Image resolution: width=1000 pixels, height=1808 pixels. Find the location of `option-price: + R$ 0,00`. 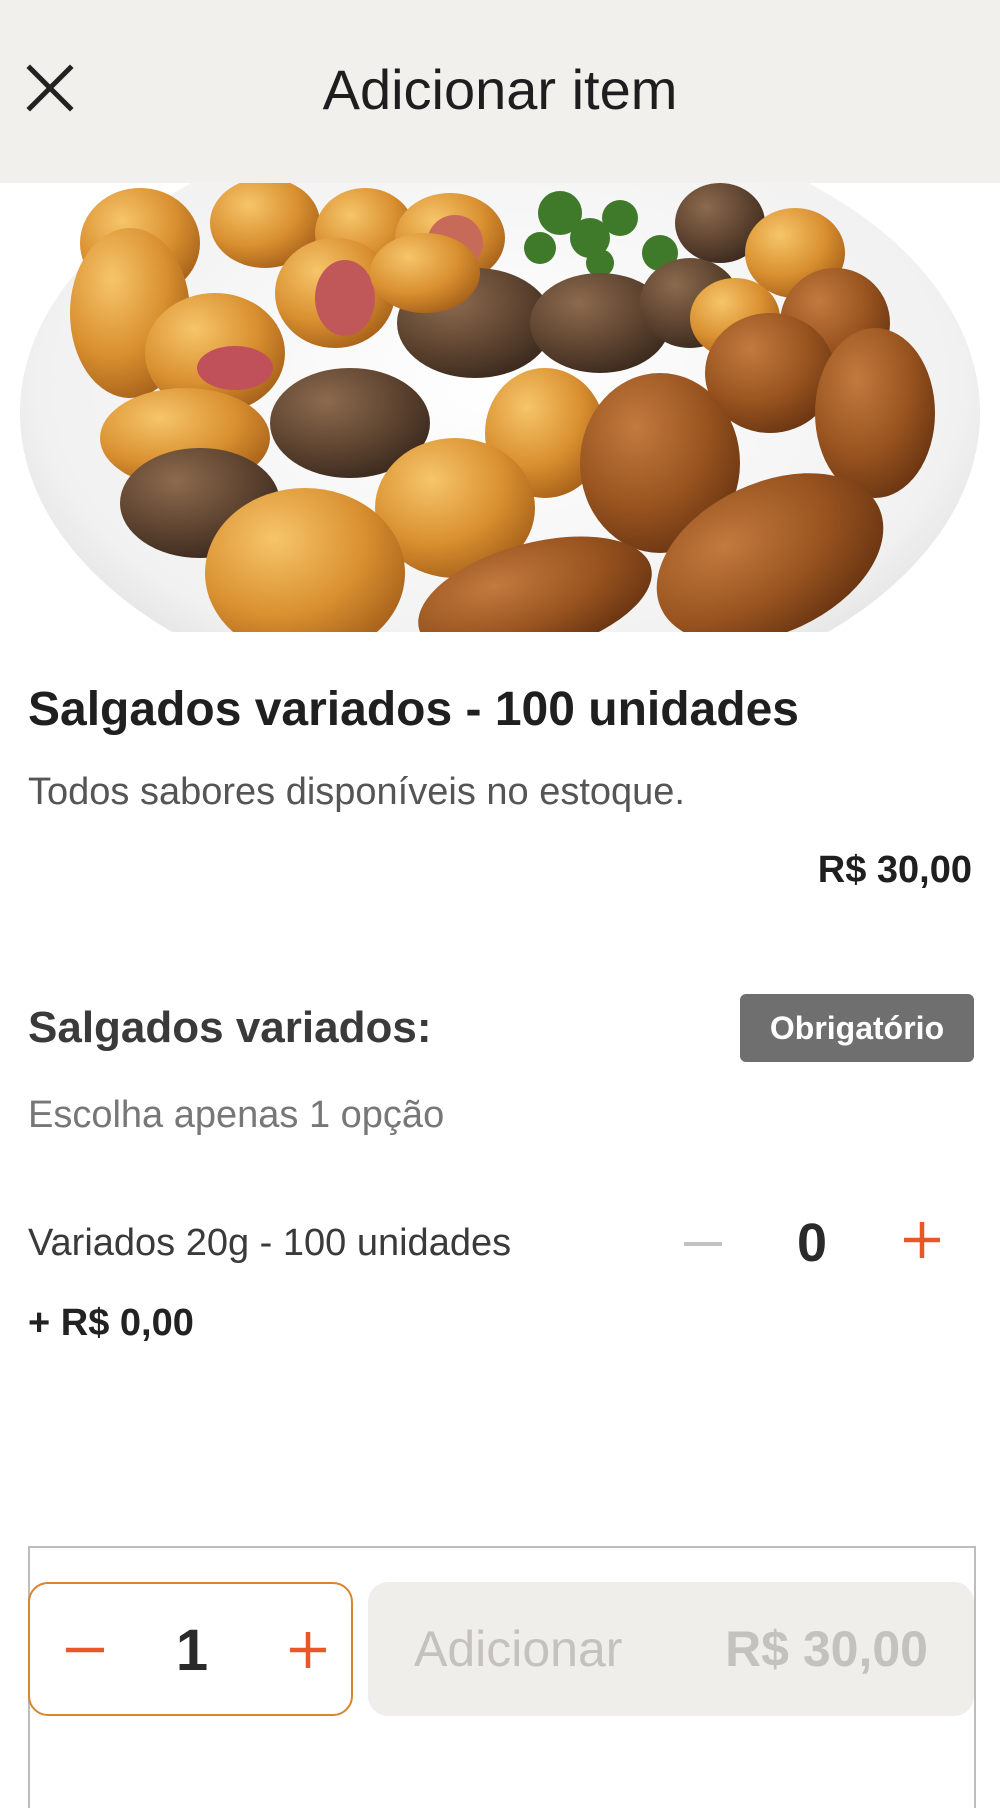

option-price: + R$ 0,00 is located at coordinates (111, 1323).